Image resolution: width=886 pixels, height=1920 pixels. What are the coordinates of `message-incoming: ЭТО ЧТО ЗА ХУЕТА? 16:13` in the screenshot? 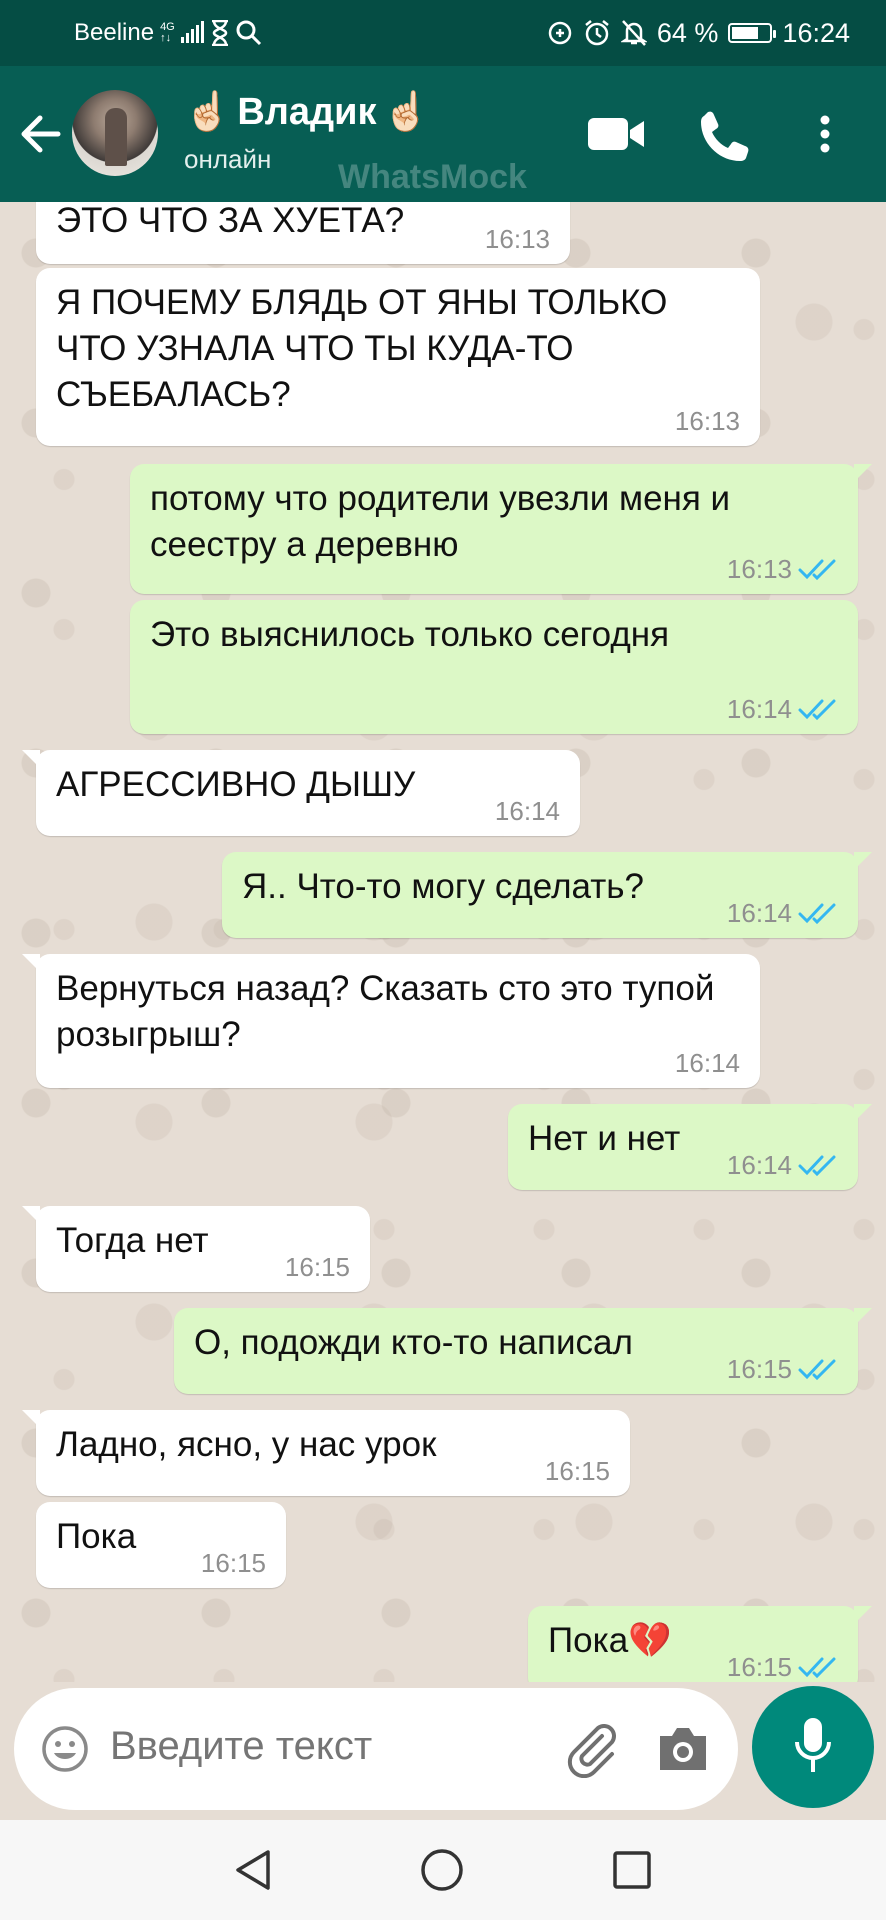 It's located at (303, 233).